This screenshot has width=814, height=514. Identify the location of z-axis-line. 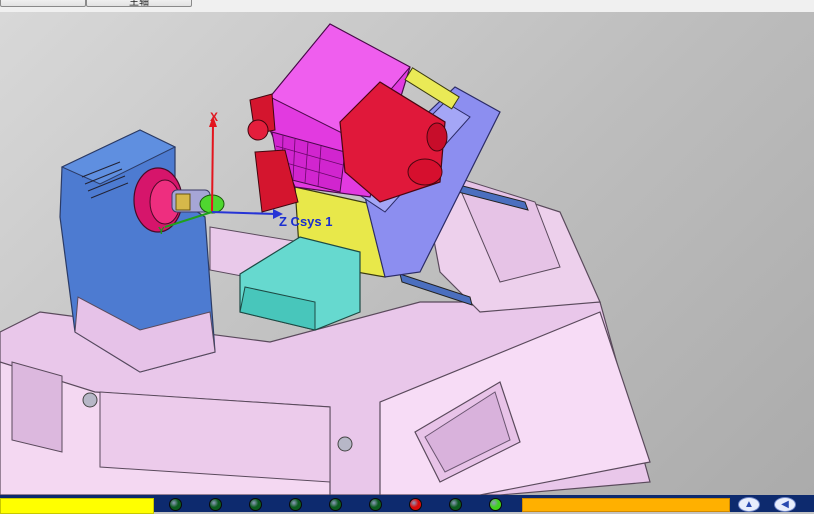
(244, 213).